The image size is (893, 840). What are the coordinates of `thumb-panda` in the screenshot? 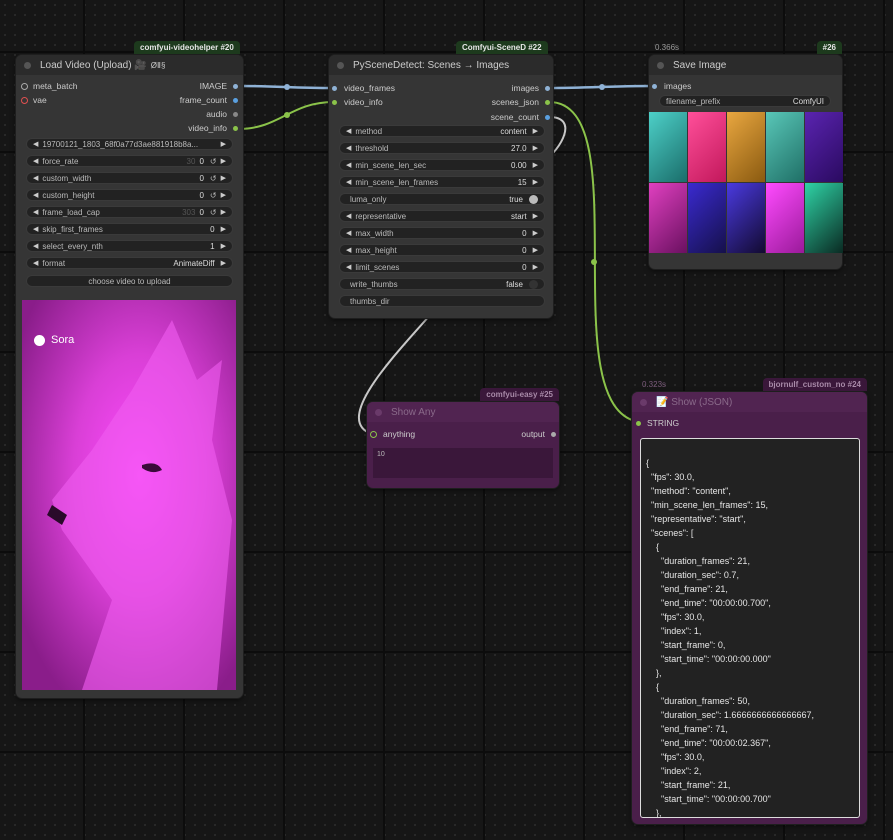 It's located at (824, 218).